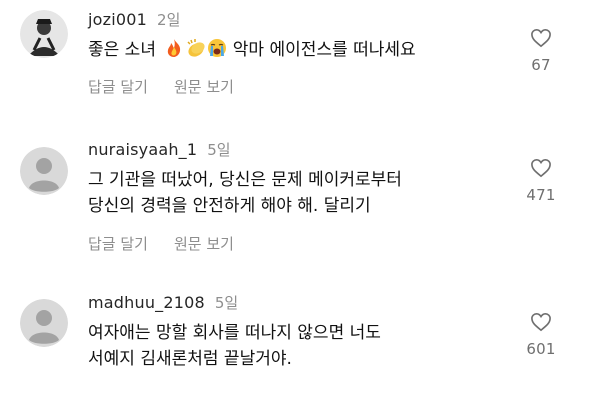  I want to click on timestamp: 2일, so click(169, 20).